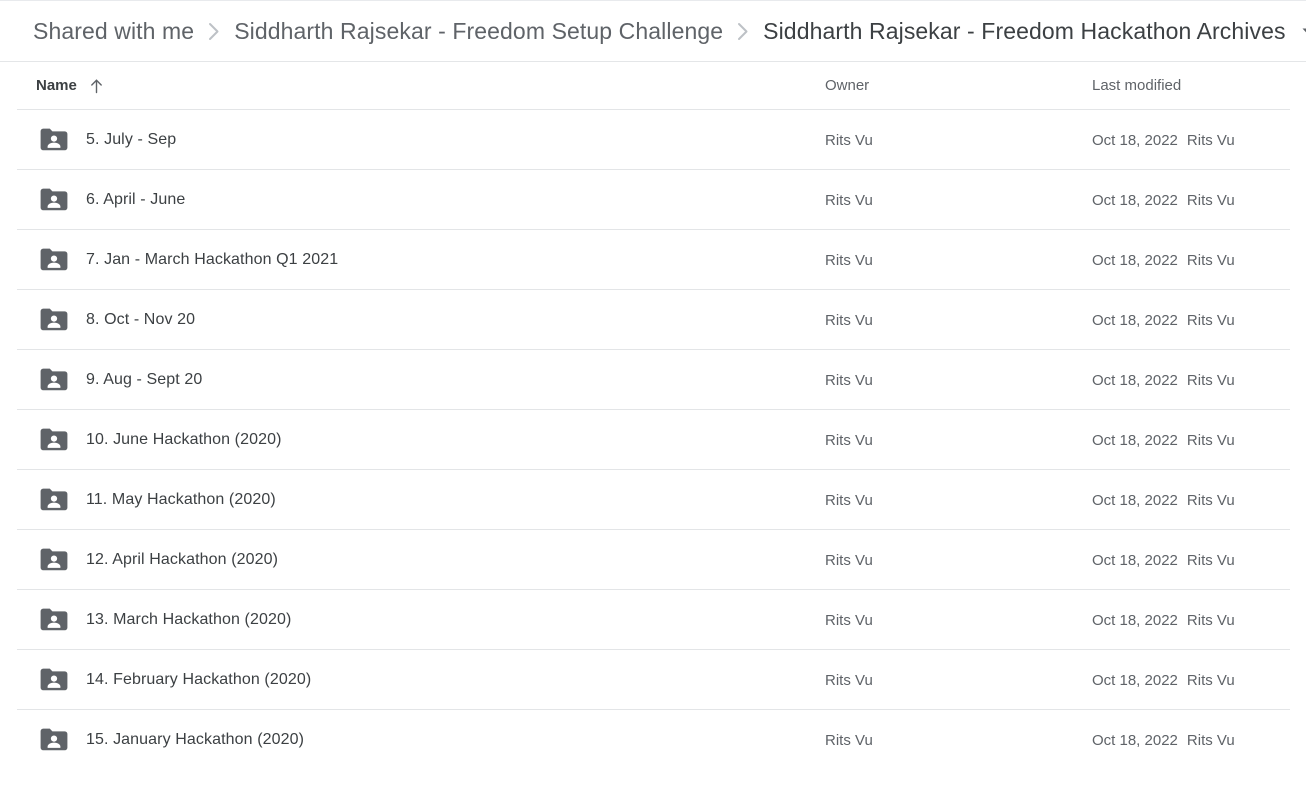  What do you see at coordinates (184, 440) in the screenshot?
I see `file-name: 10. June Hackathon (2020)` at bounding box center [184, 440].